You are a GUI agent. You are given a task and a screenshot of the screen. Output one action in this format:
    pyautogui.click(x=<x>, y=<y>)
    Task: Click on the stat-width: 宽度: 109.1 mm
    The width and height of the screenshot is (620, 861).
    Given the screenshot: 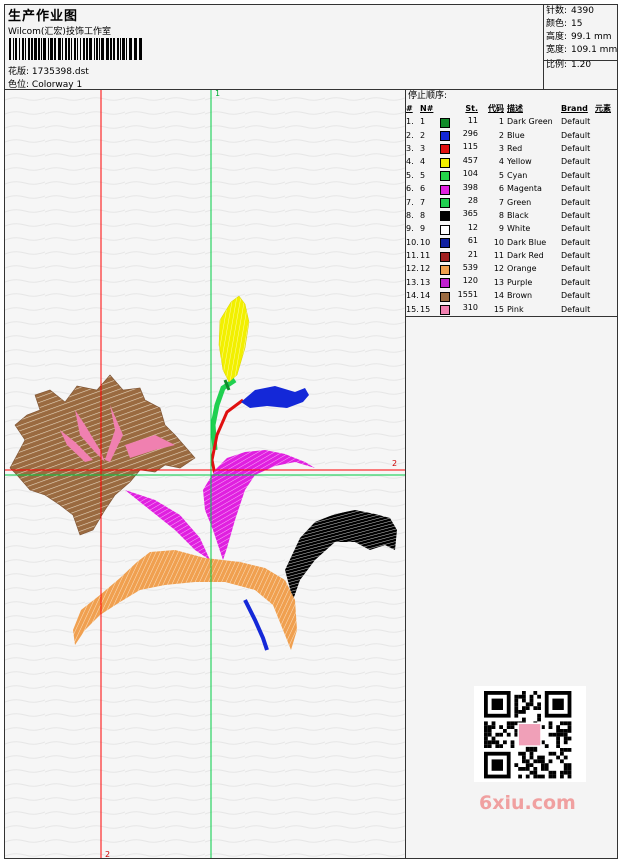 What is the action you would take?
    pyautogui.click(x=582, y=50)
    